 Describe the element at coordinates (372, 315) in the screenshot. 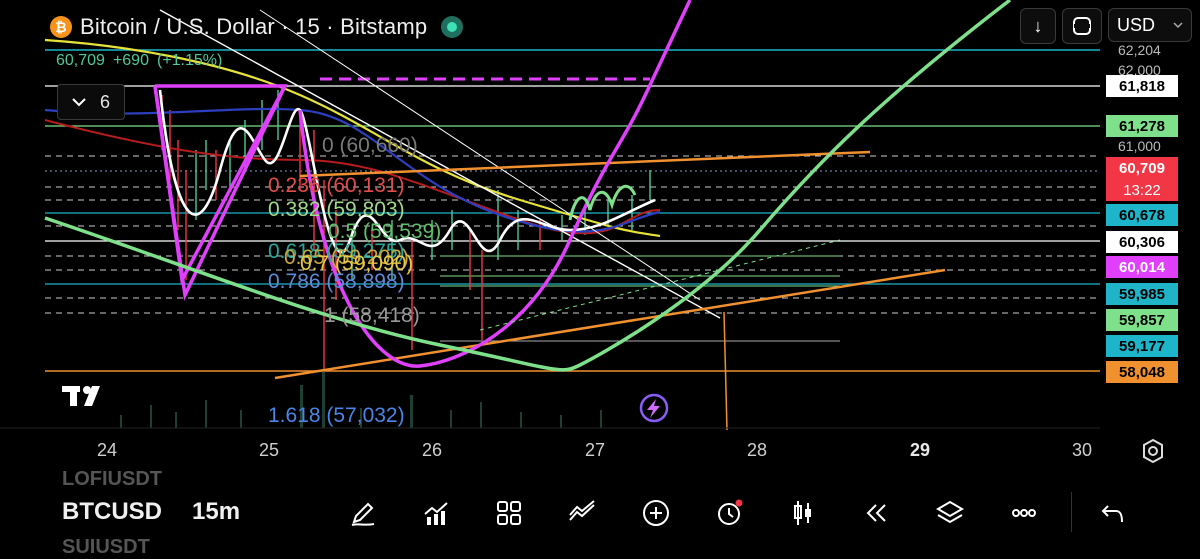

I see `fib-label: 1 (58,418)` at that location.